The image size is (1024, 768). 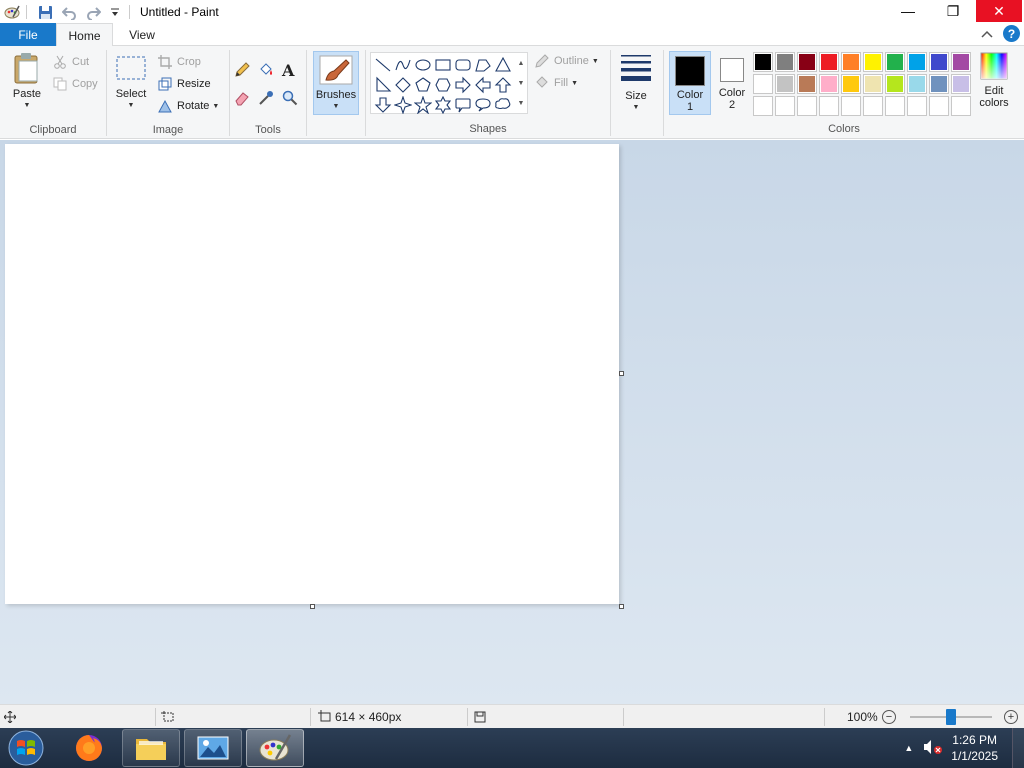 What do you see at coordinates (908, 11) in the screenshot?
I see `minimize-button: —` at bounding box center [908, 11].